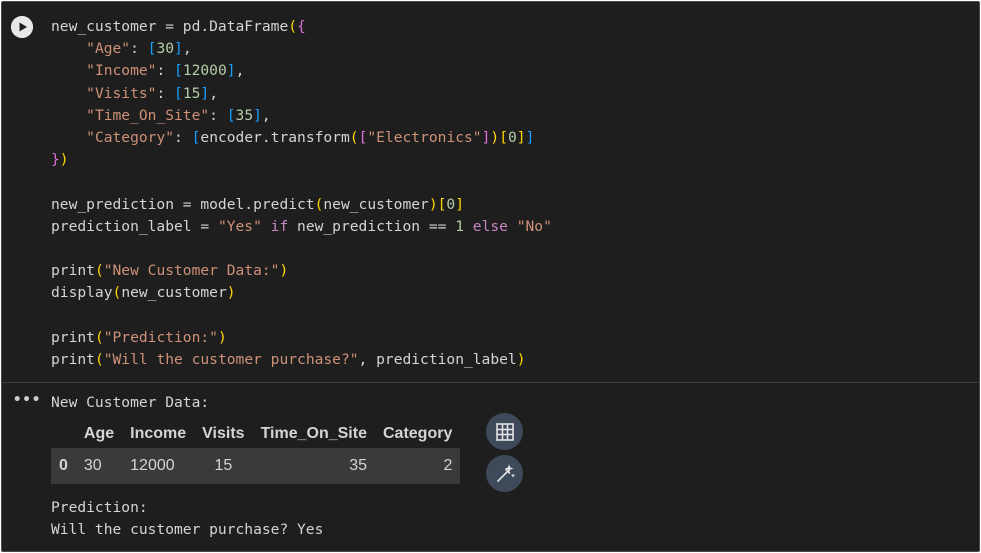 The width and height of the screenshot is (981, 553). Describe the element at coordinates (139, 49) in the screenshot. I see `code-line: "Age": [30],` at that location.